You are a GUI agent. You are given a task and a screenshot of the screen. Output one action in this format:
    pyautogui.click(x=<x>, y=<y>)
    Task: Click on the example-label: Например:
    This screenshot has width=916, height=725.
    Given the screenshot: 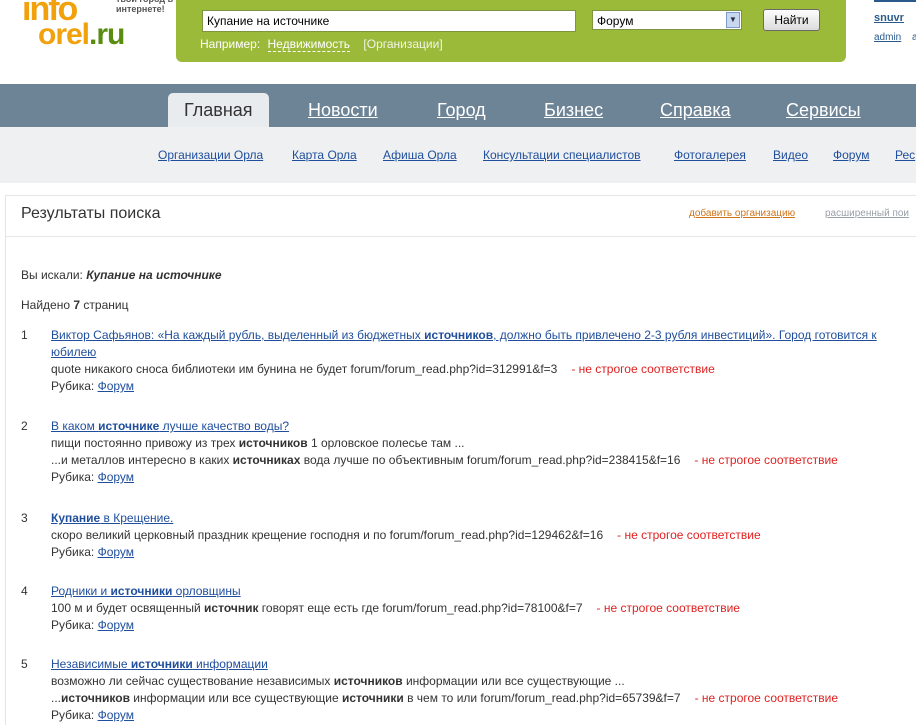 What is the action you would take?
    pyautogui.click(x=230, y=44)
    